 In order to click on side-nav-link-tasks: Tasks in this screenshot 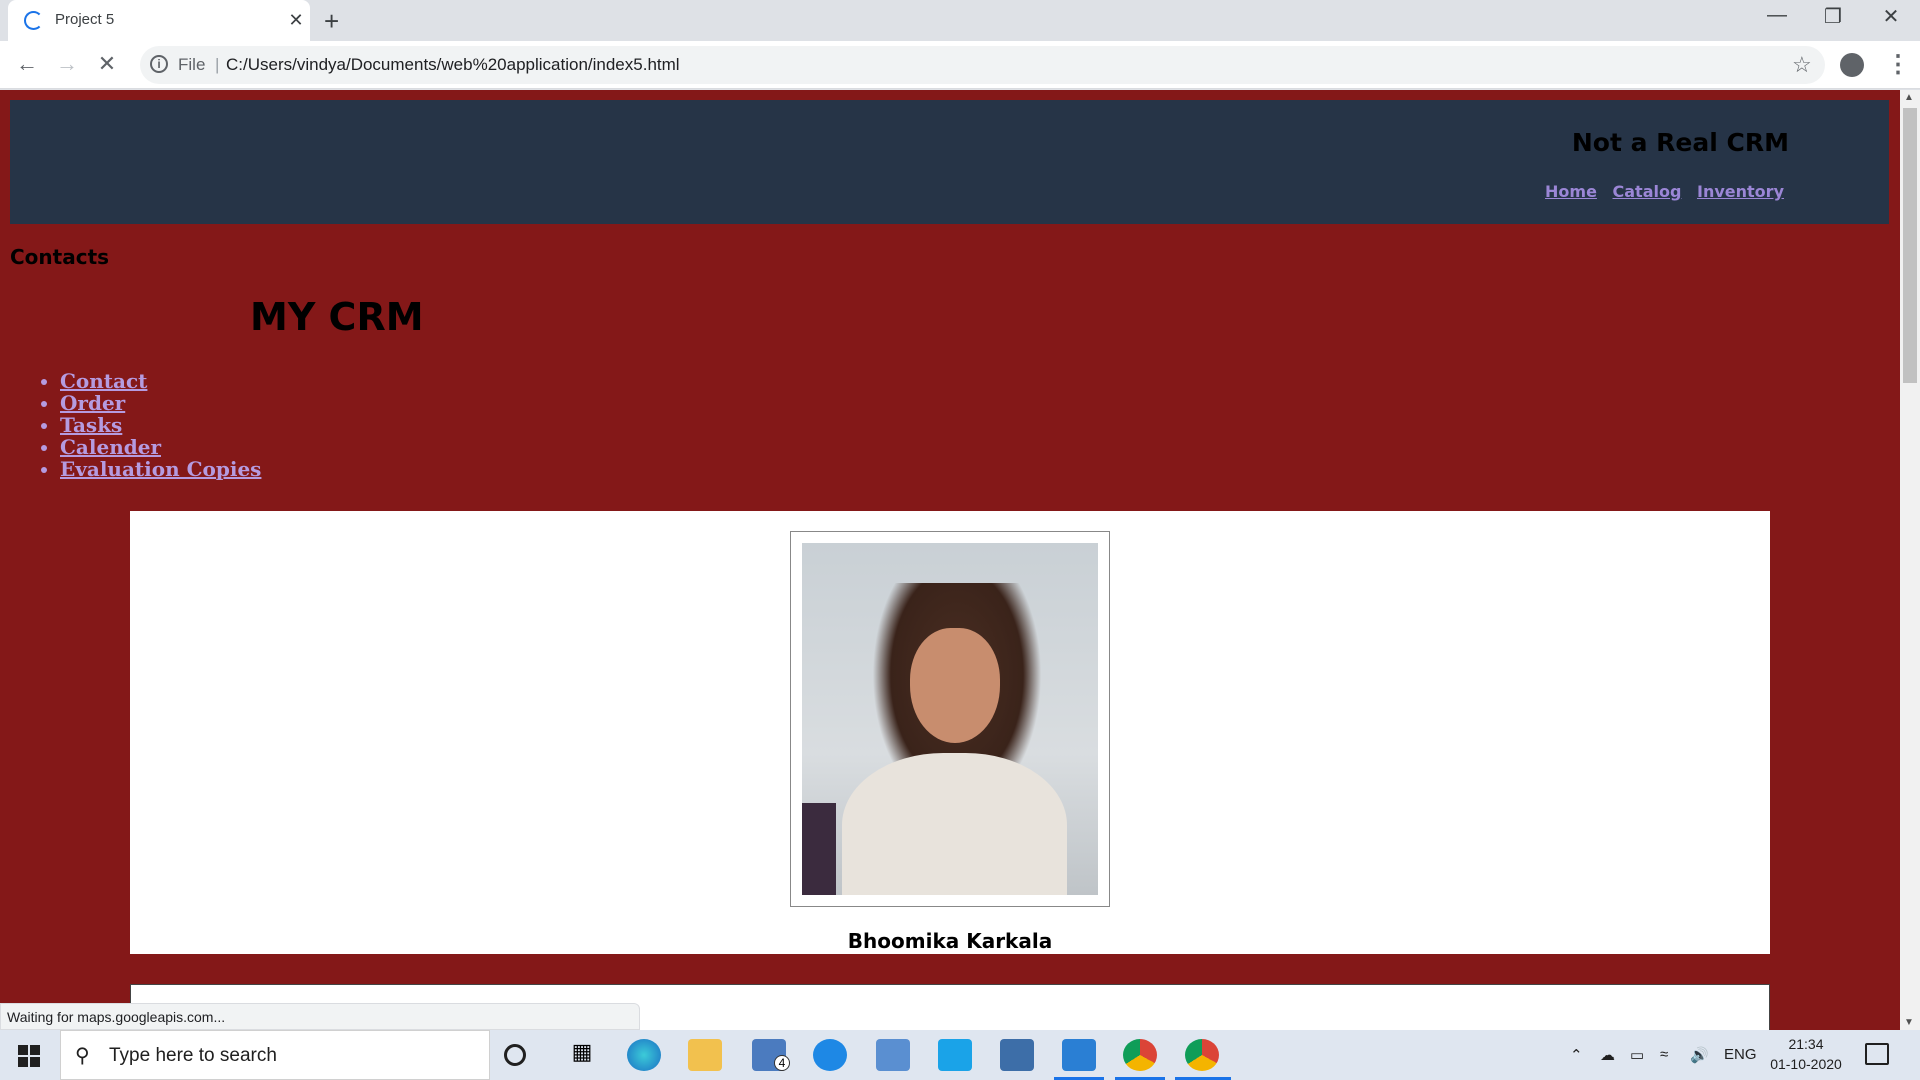, I will do `click(91, 425)`.